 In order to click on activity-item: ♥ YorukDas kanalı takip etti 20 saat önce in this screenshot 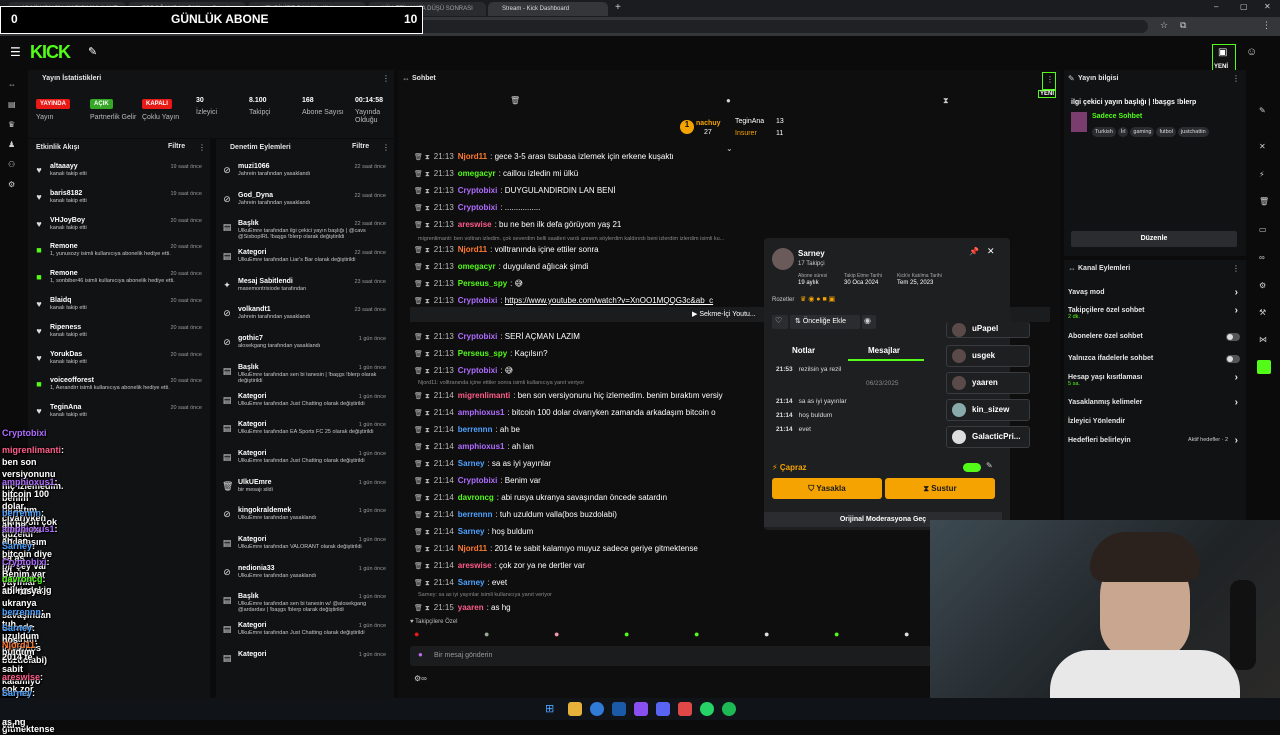, I will do `click(119, 364)`.